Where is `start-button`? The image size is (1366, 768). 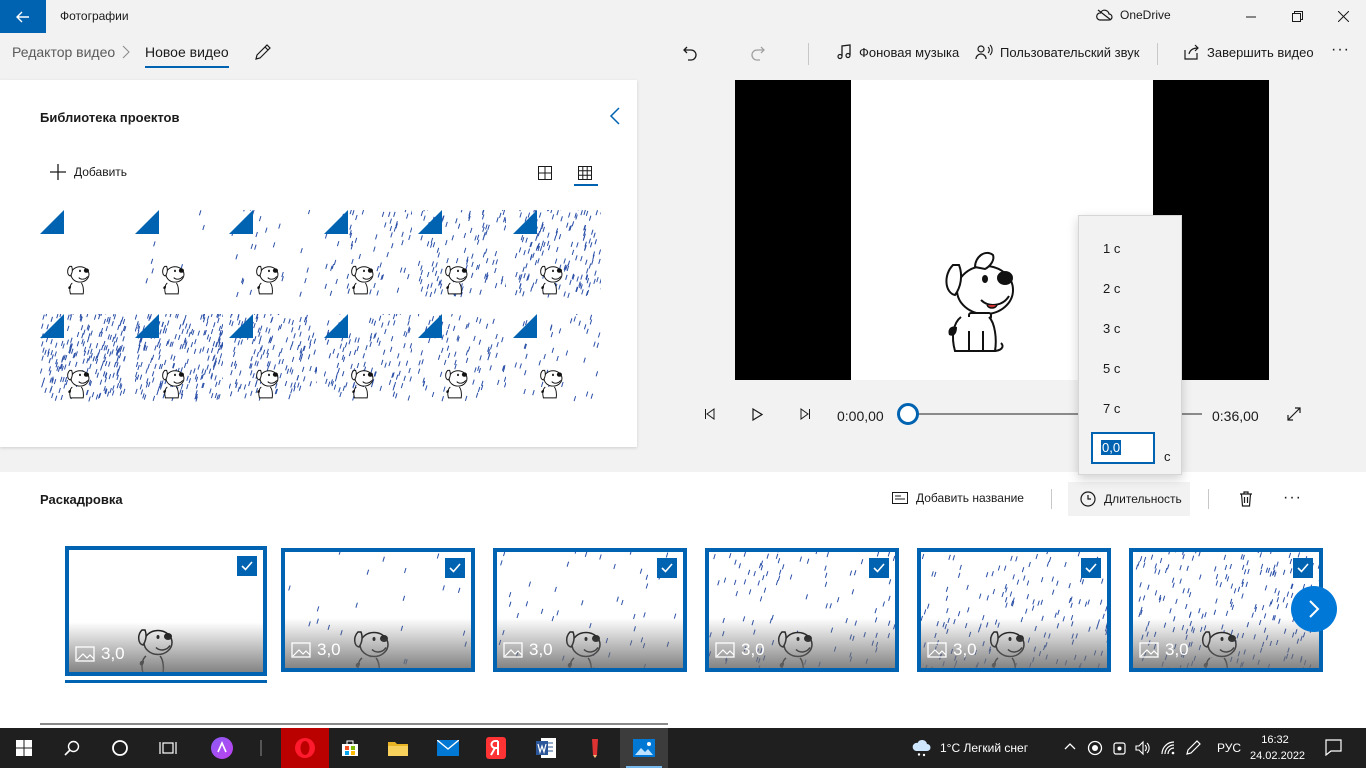 start-button is located at coordinates (24, 748).